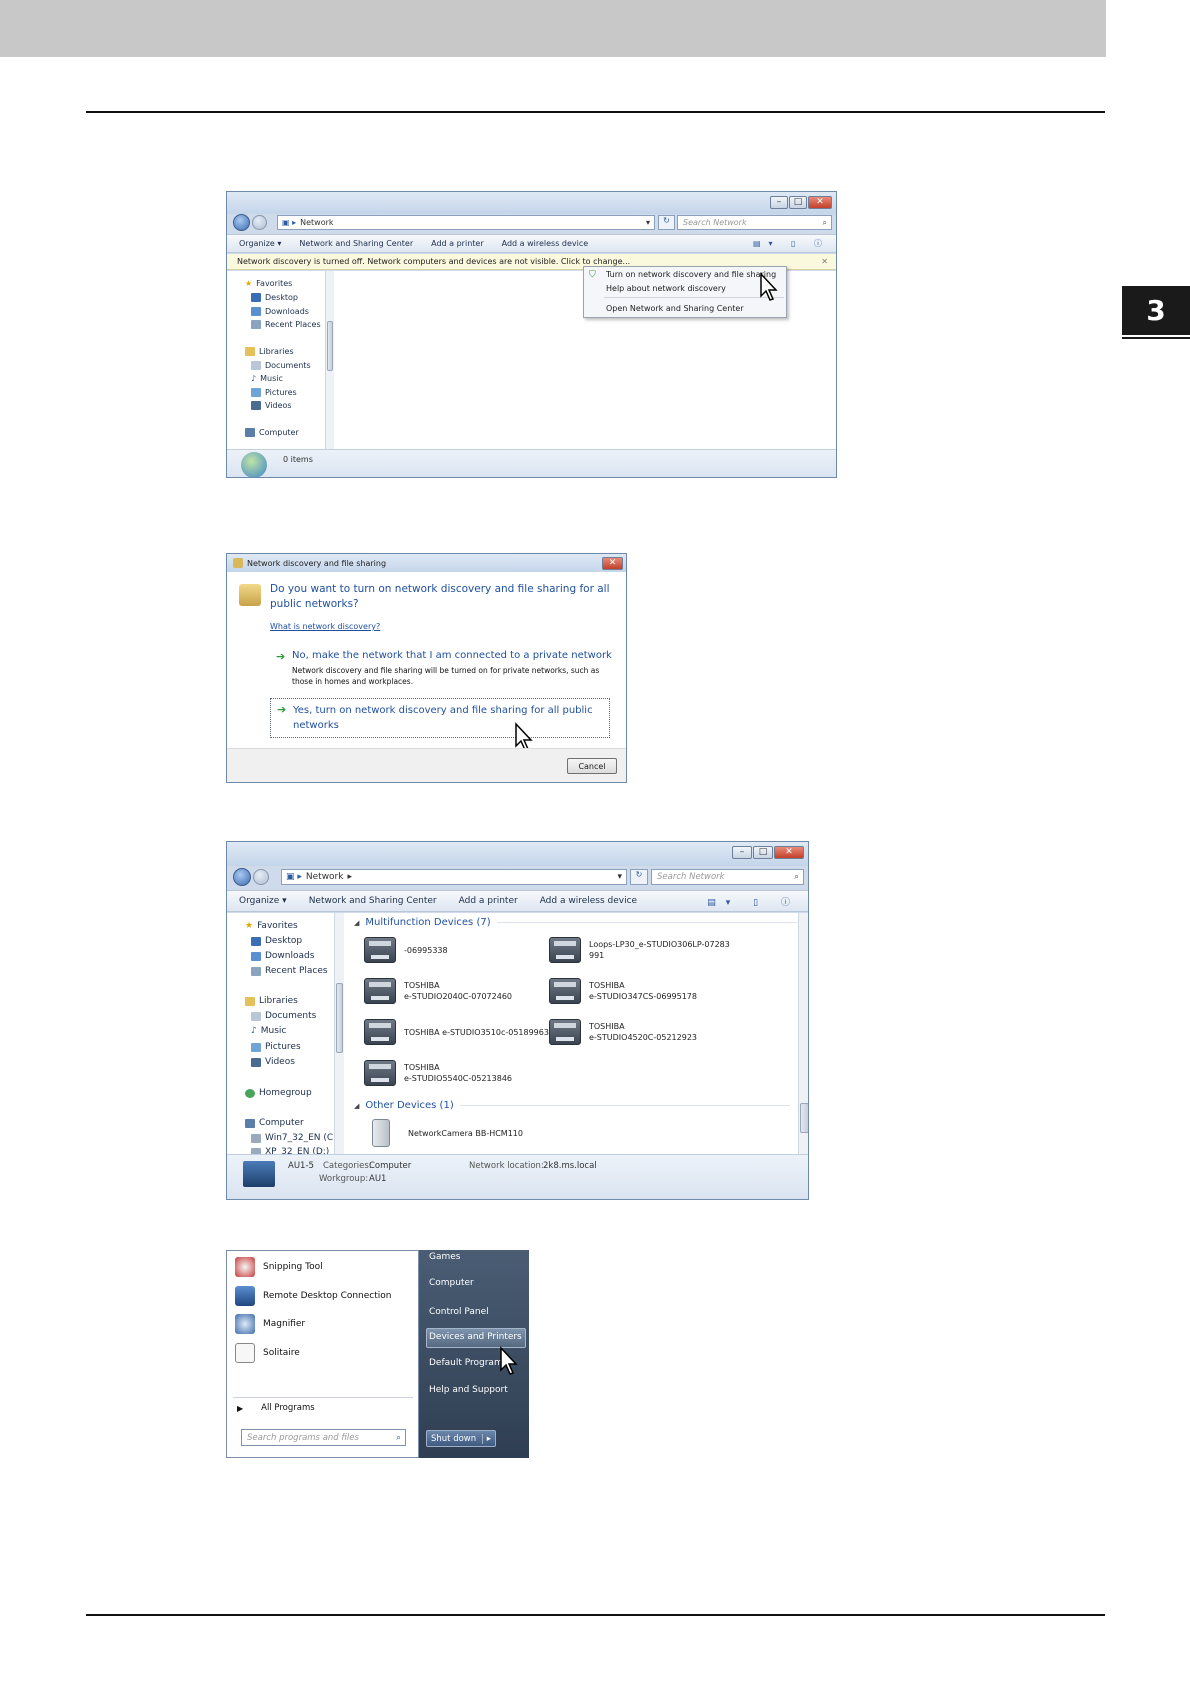 This screenshot has width=1190, height=1684. Describe the element at coordinates (666, 288) in the screenshot. I see `help-discovery-menu-item: Help about network discovery` at that location.